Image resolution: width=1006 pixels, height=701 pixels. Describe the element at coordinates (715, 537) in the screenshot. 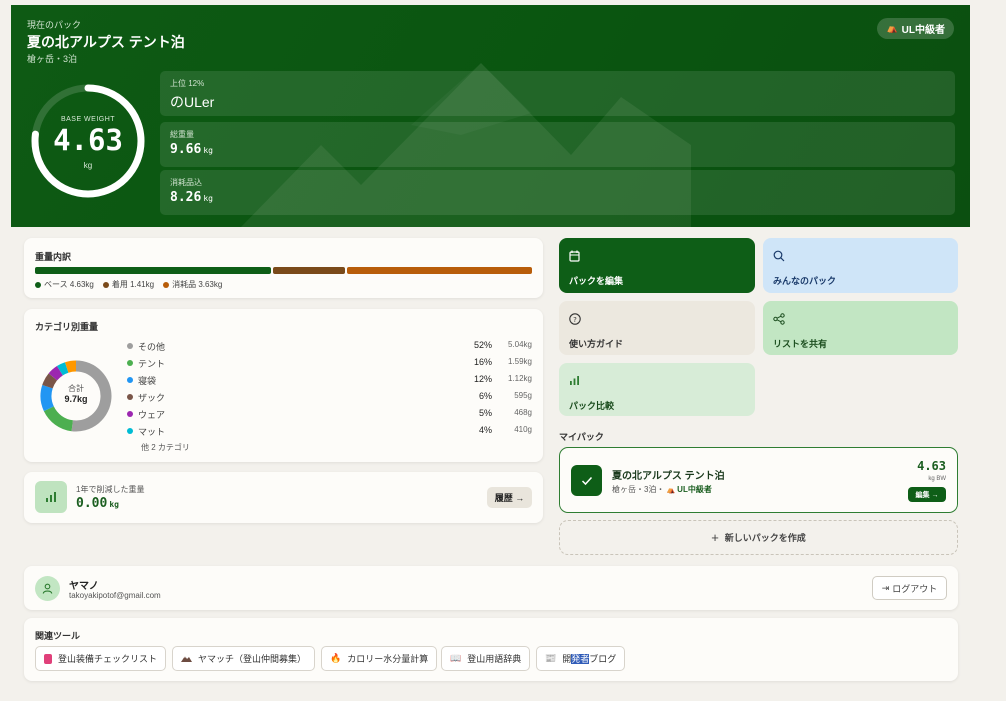

I see `plus-icon: +` at that location.